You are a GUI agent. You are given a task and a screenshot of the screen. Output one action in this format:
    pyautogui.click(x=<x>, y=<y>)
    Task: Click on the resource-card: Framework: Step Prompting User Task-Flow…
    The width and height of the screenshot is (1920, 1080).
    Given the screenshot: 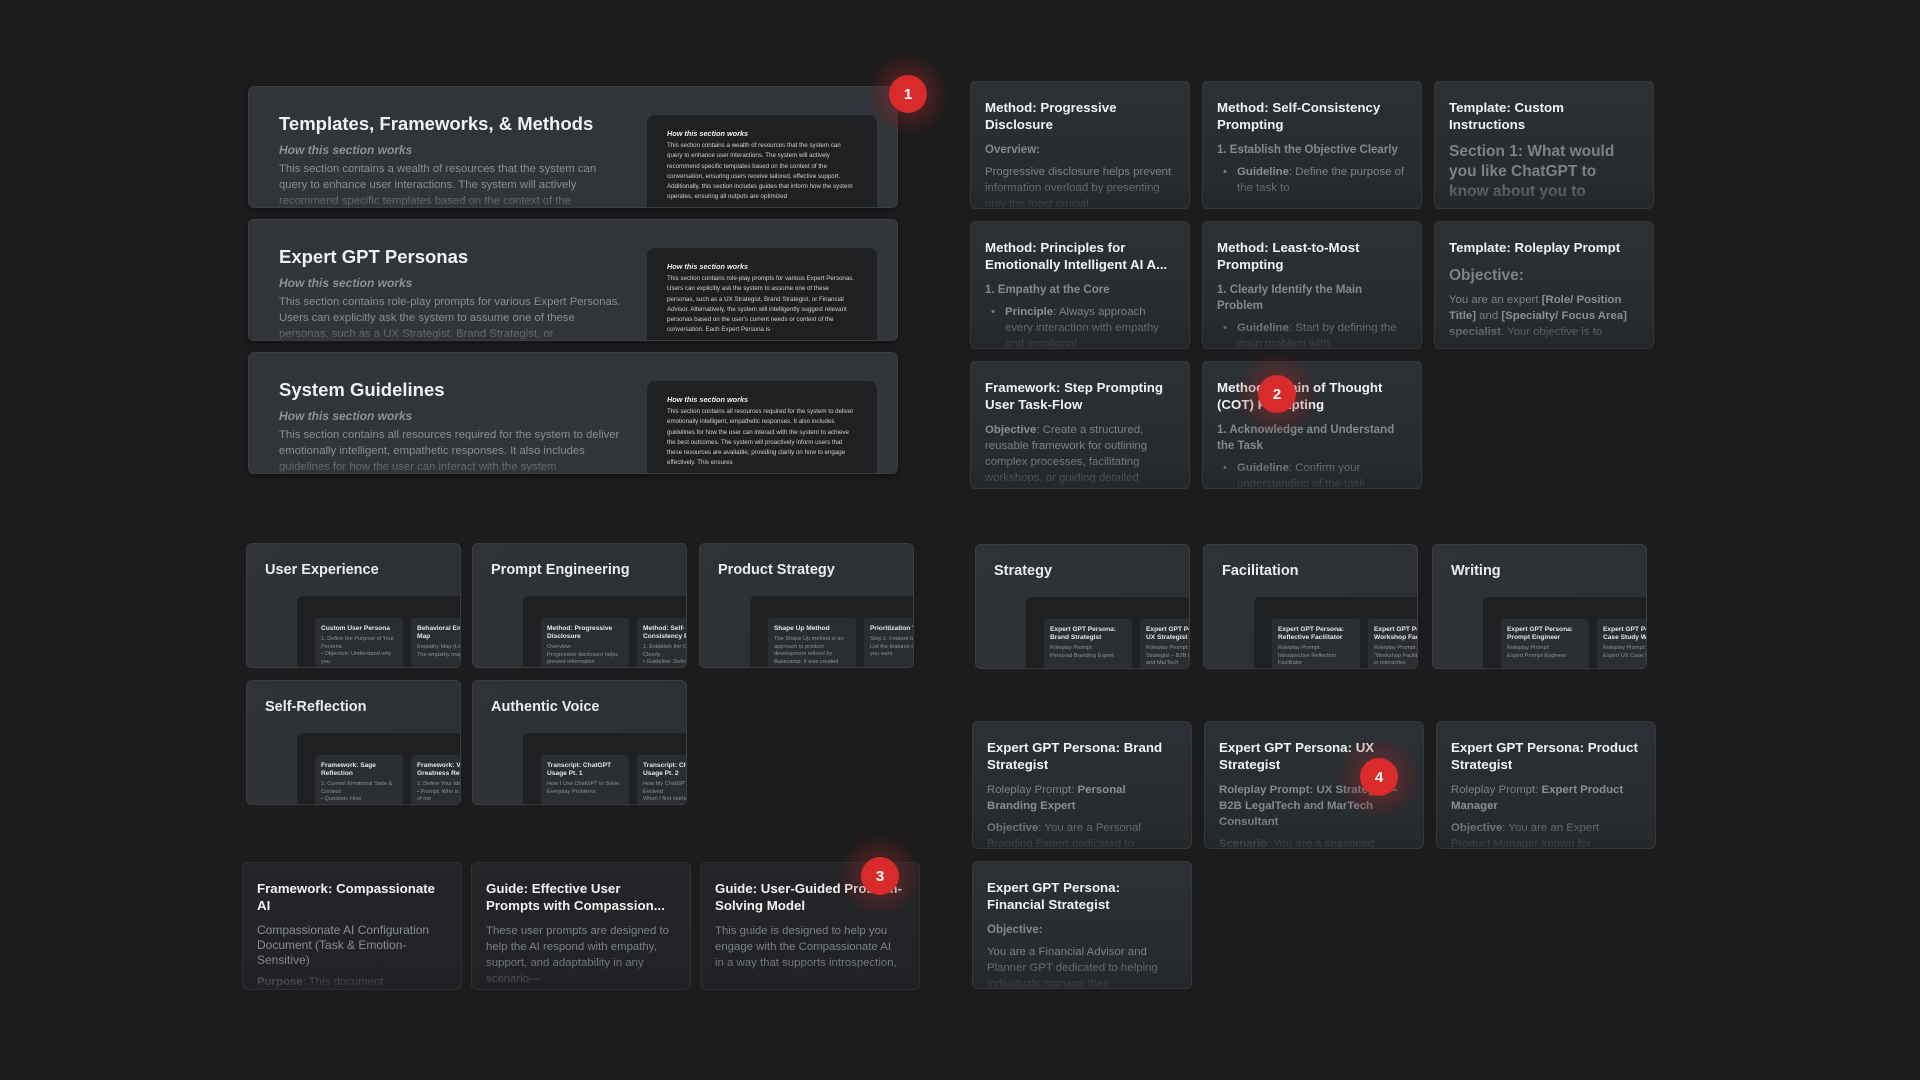 What is the action you would take?
    pyautogui.click(x=1080, y=425)
    